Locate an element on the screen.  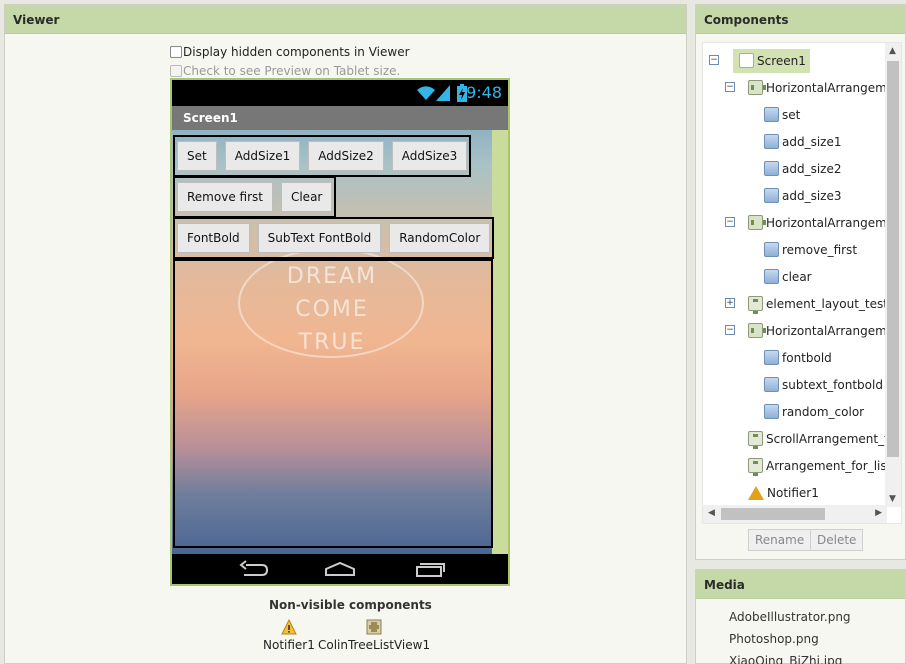
tree-item-screen1: − Screen1 is located at coordinates (759, 60).